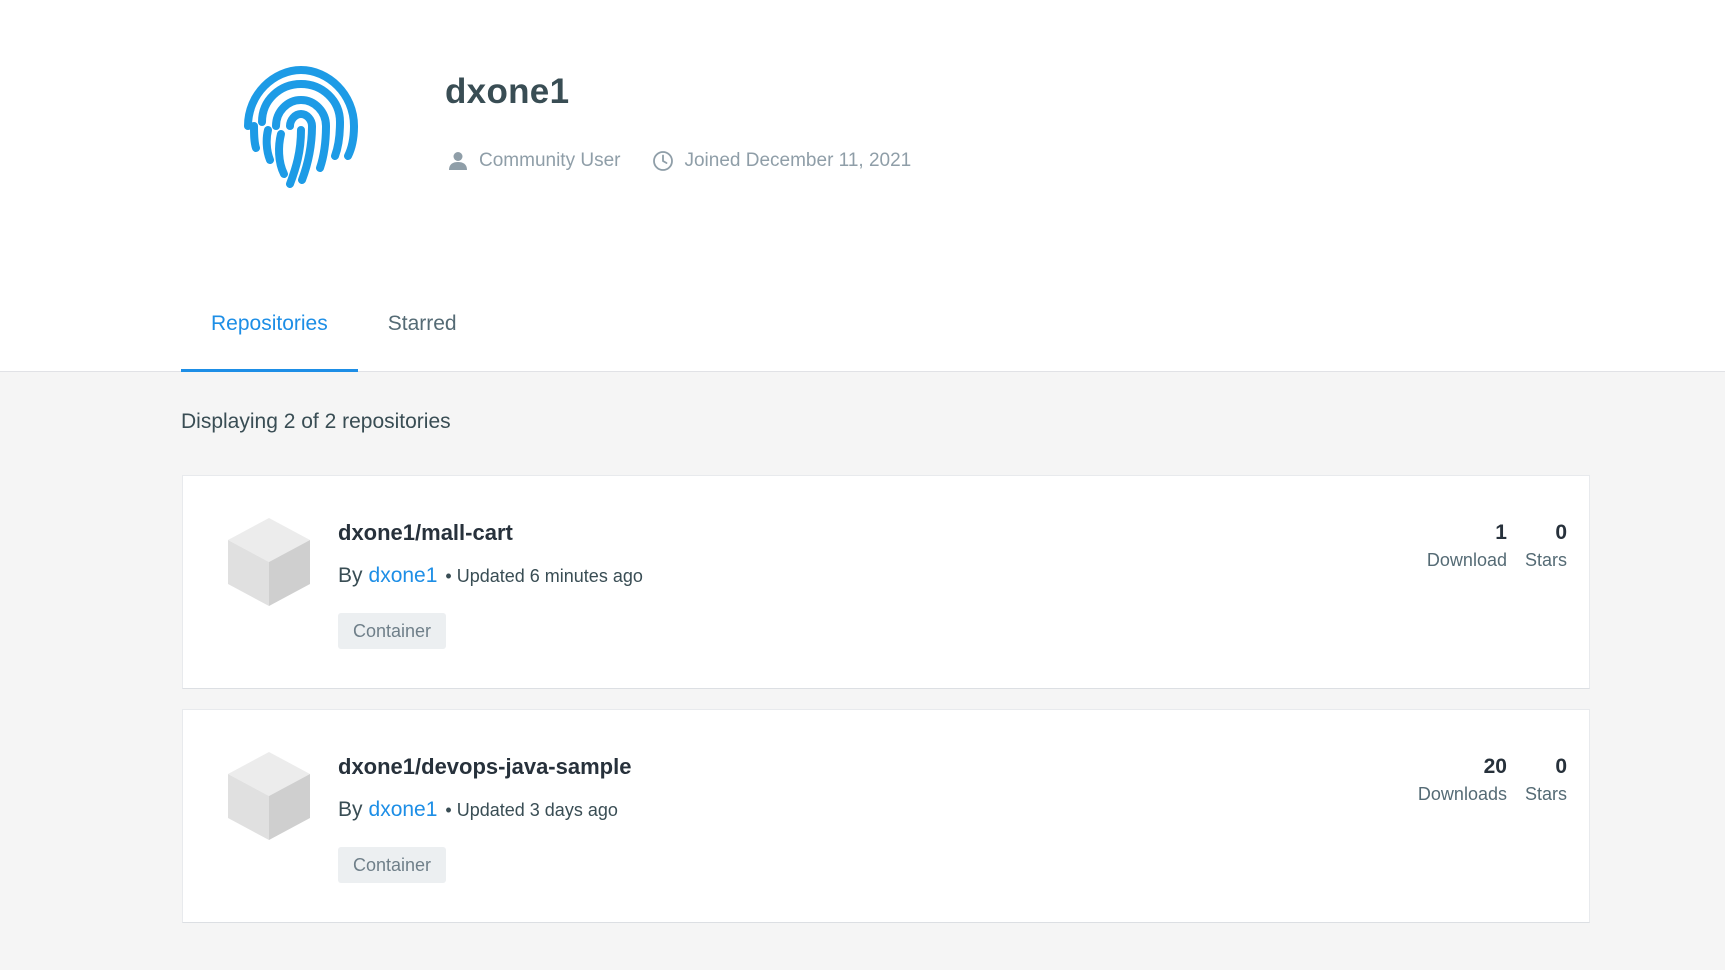 The width and height of the screenshot is (1725, 970). Describe the element at coordinates (316, 421) in the screenshot. I see `repositories-count: Displaying 2 of 2 repositories` at that location.